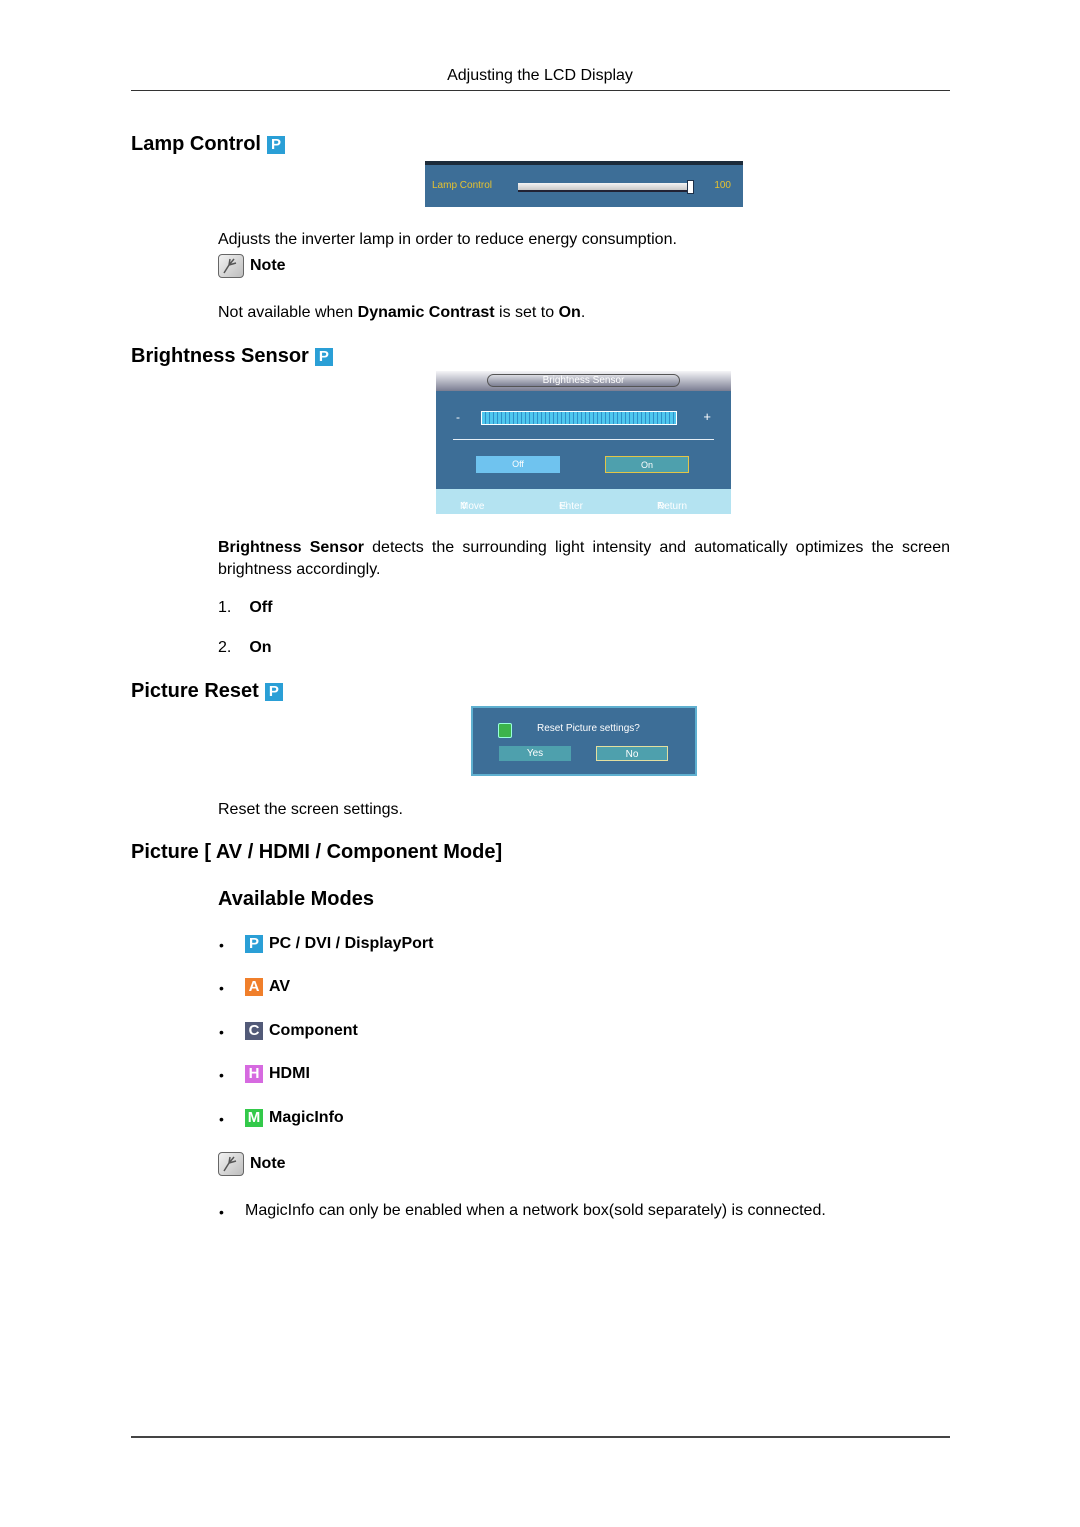 The height and width of the screenshot is (1527, 1080). Describe the element at coordinates (288, 312) in the screenshot. I see `note-text-prefix: Not available when` at that location.